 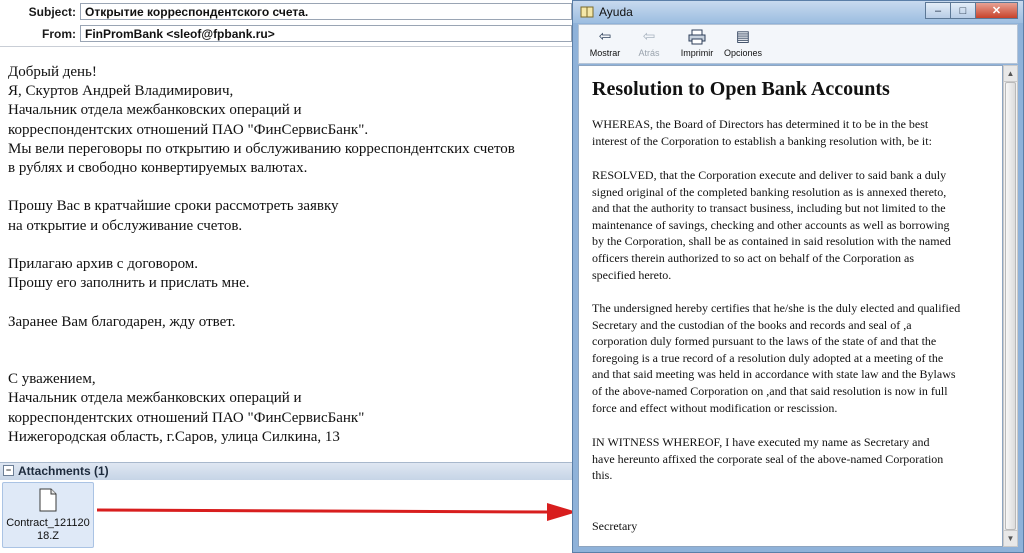 What do you see at coordinates (616, 12) in the screenshot?
I see `help-window-title: Ayuda` at bounding box center [616, 12].